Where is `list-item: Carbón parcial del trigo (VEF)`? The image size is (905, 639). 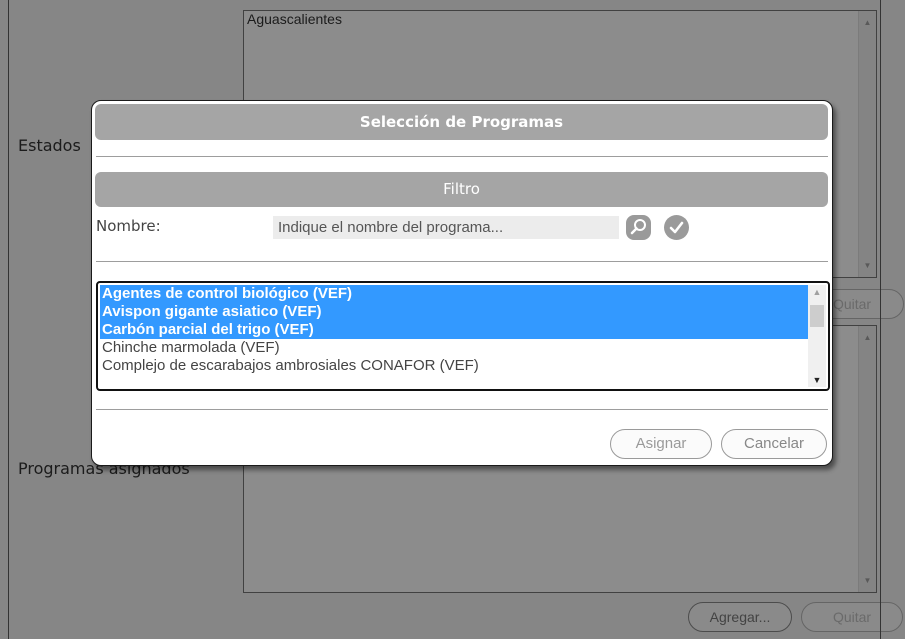 list-item: Carbón parcial del trigo (VEF) is located at coordinates (454, 330).